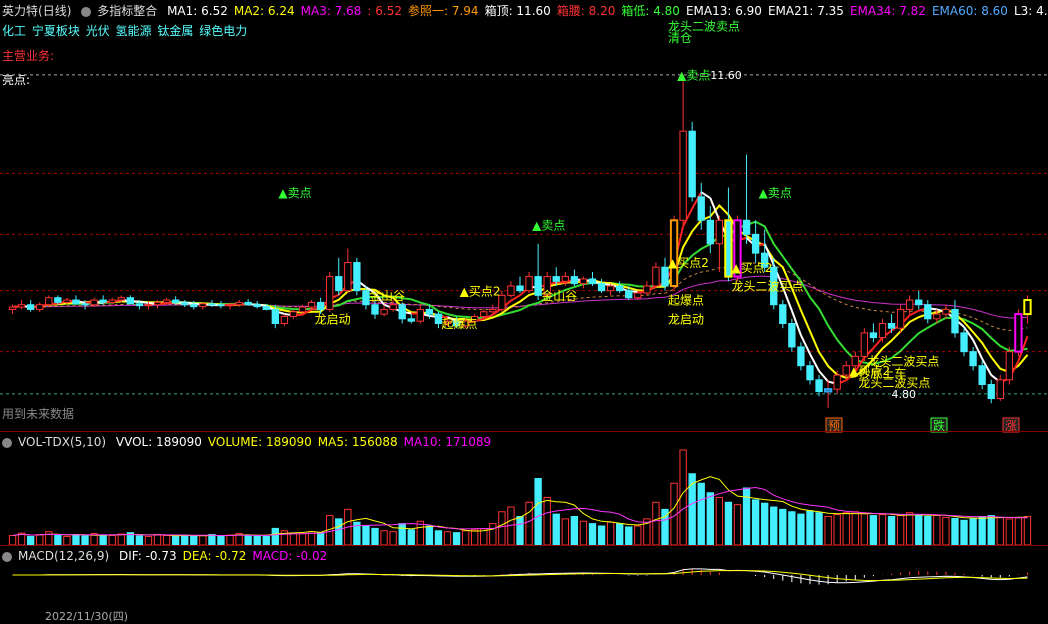  What do you see at coordinates (63, 556) in the screenshot?
I see `macd-indicator-name: MACD(12,26,9)` at bounding box center [63, 556].